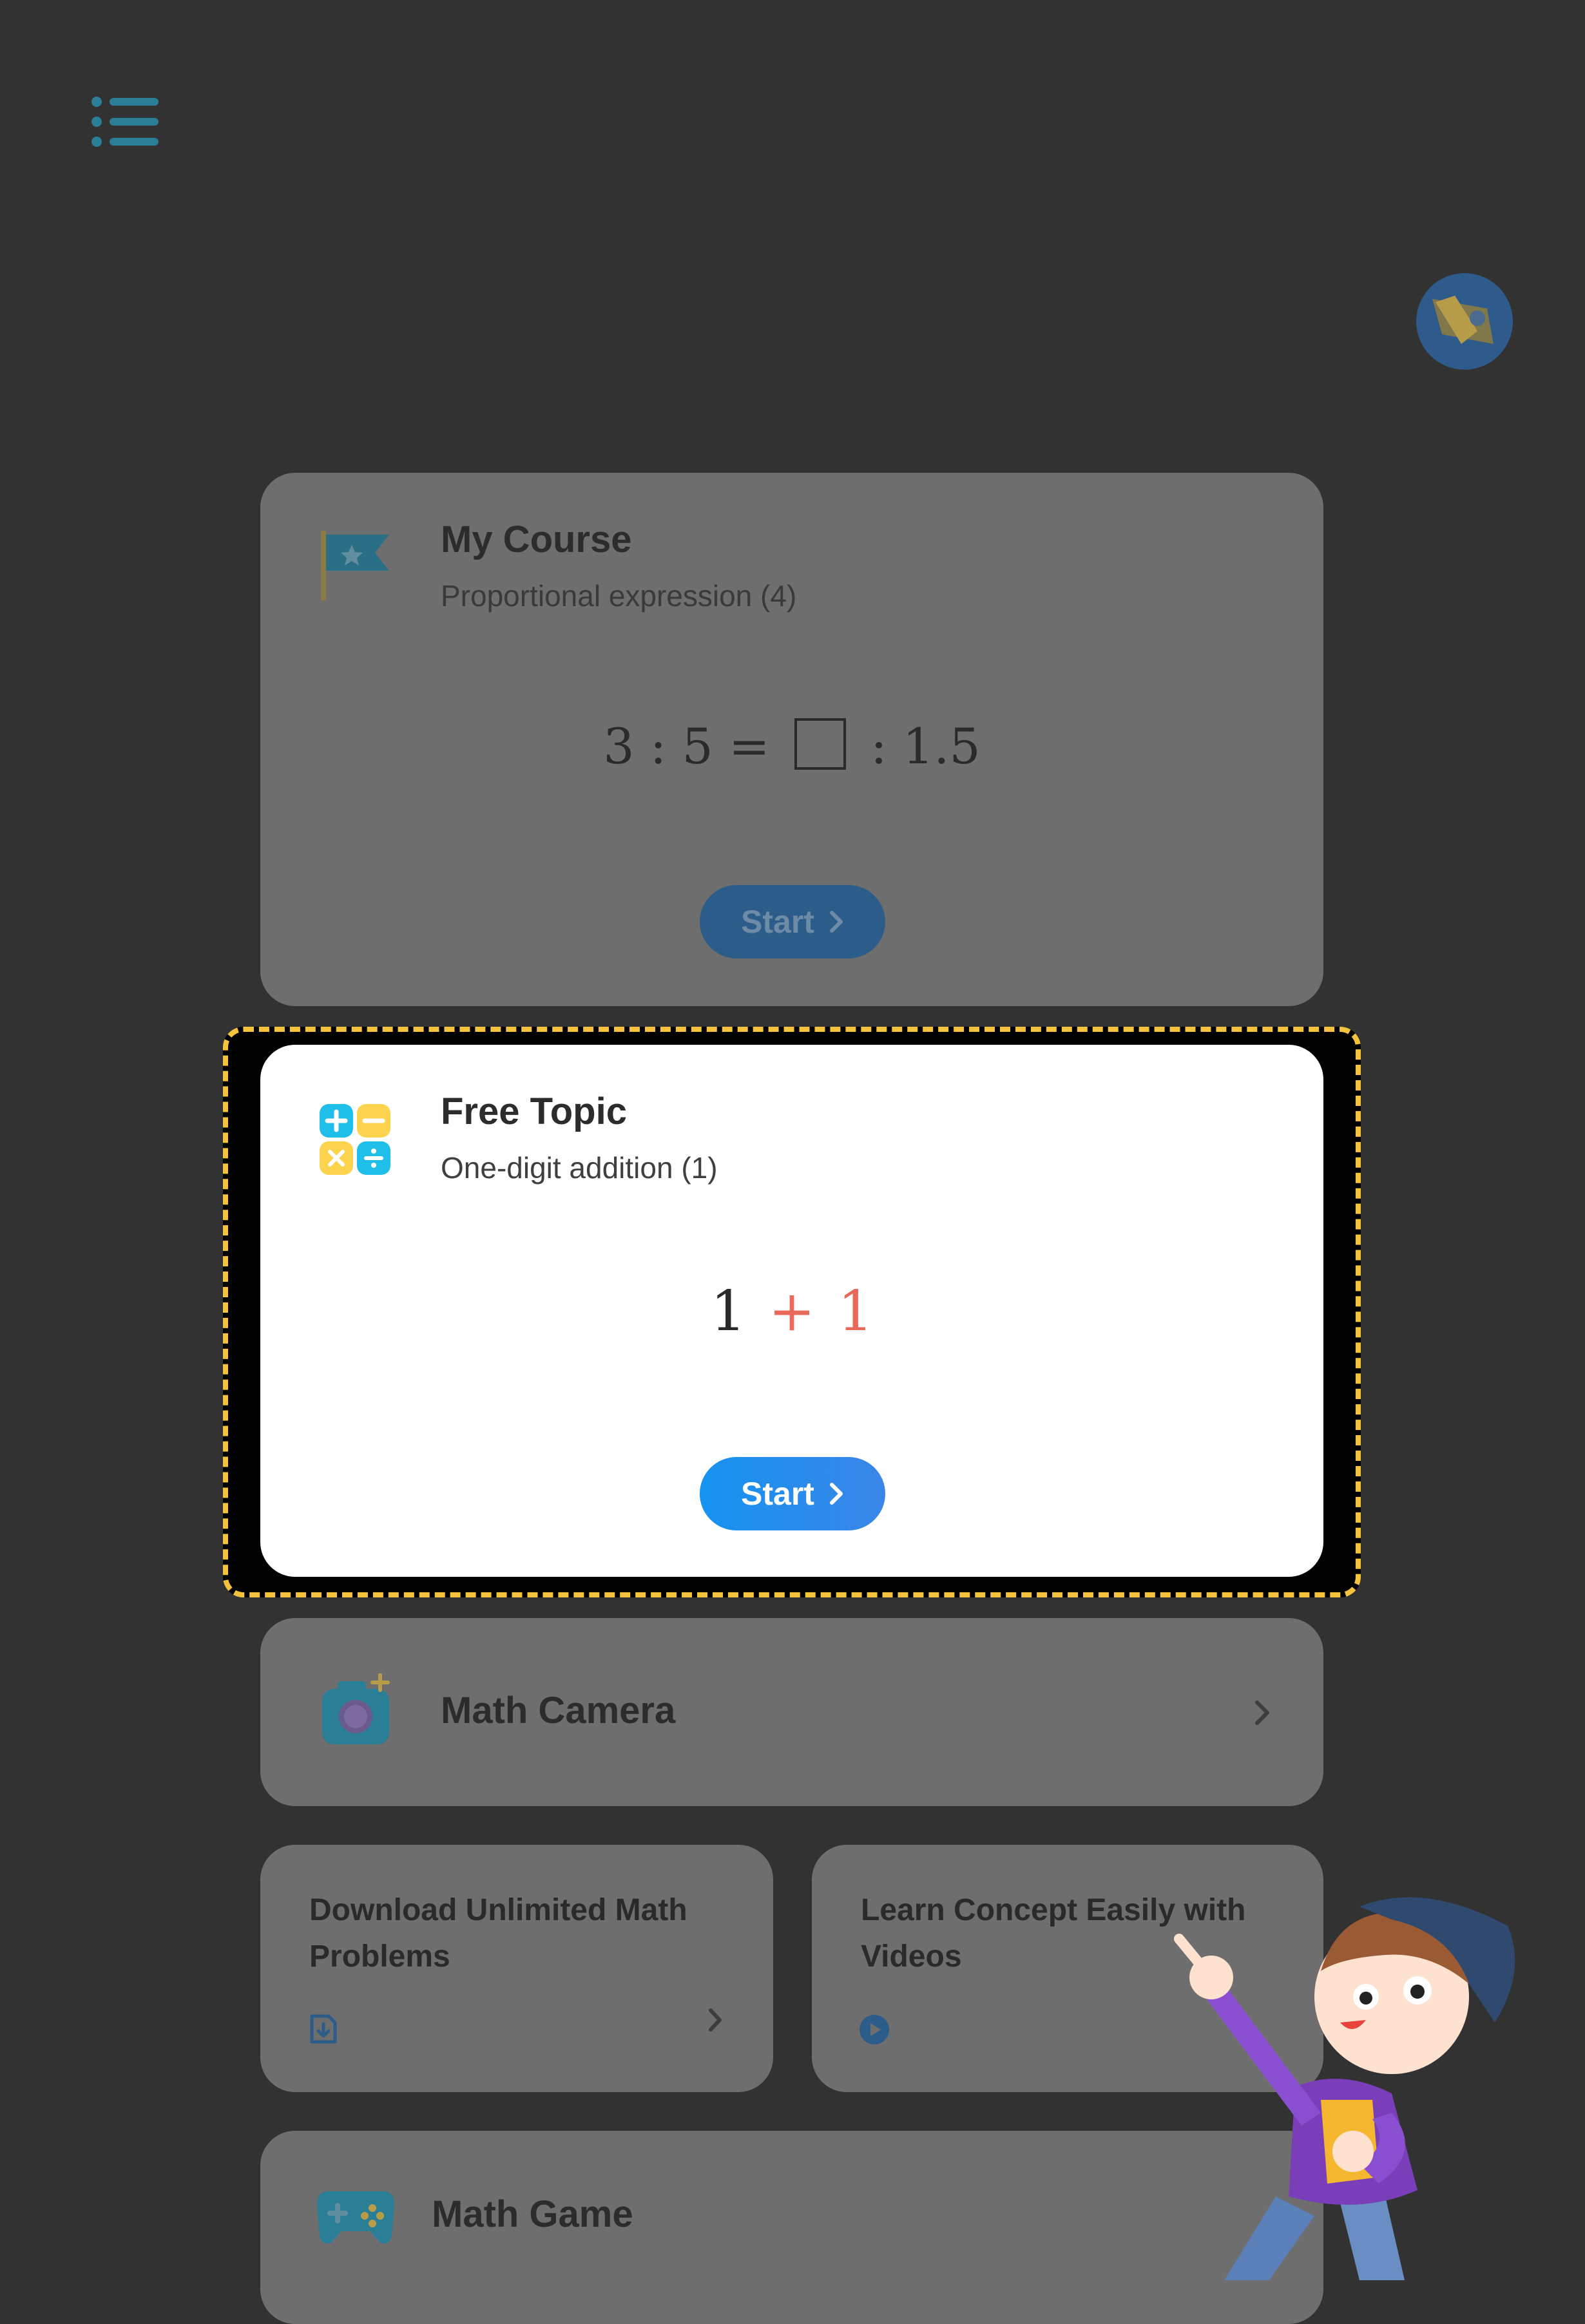 Image resolution: width=1585 pixels, height=2324 pixels. What do you see at coordinates (728, 1311) in the screenshot?
I see `formula-a: 1` at bounding box center [728, 1311].